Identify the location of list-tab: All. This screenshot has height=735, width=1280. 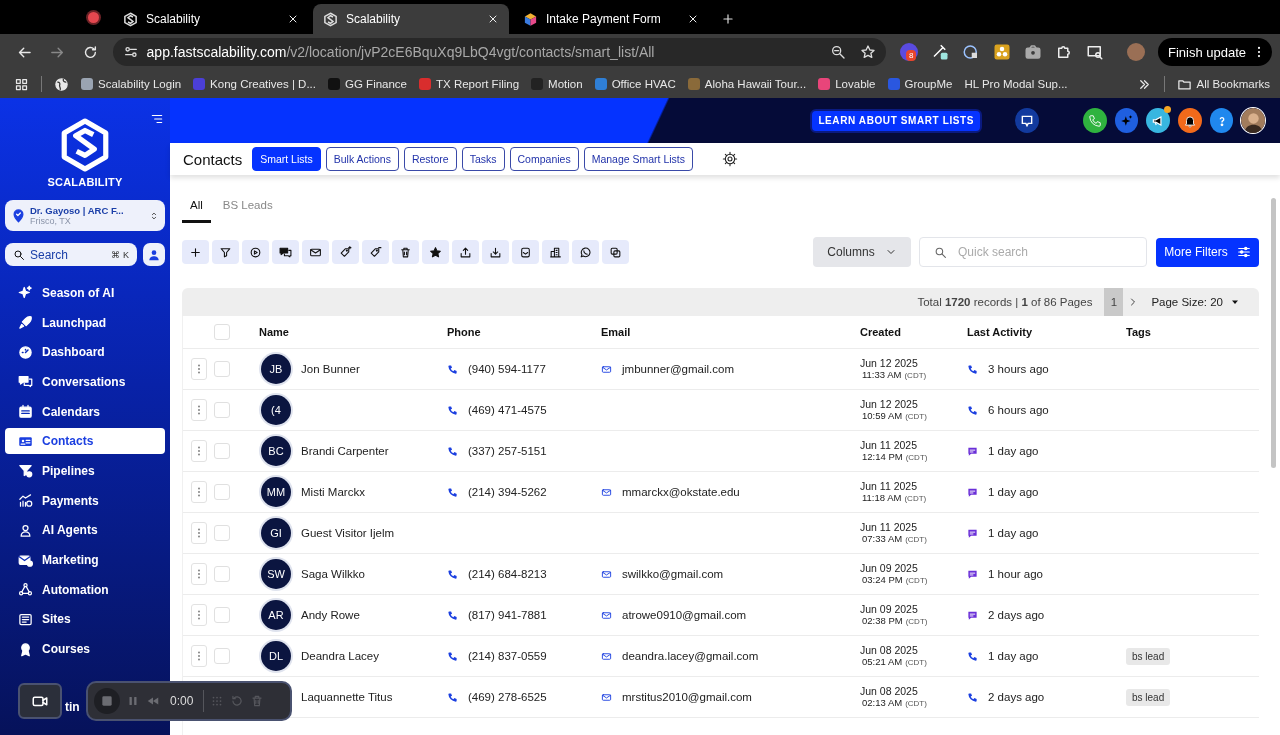
(196, 206).